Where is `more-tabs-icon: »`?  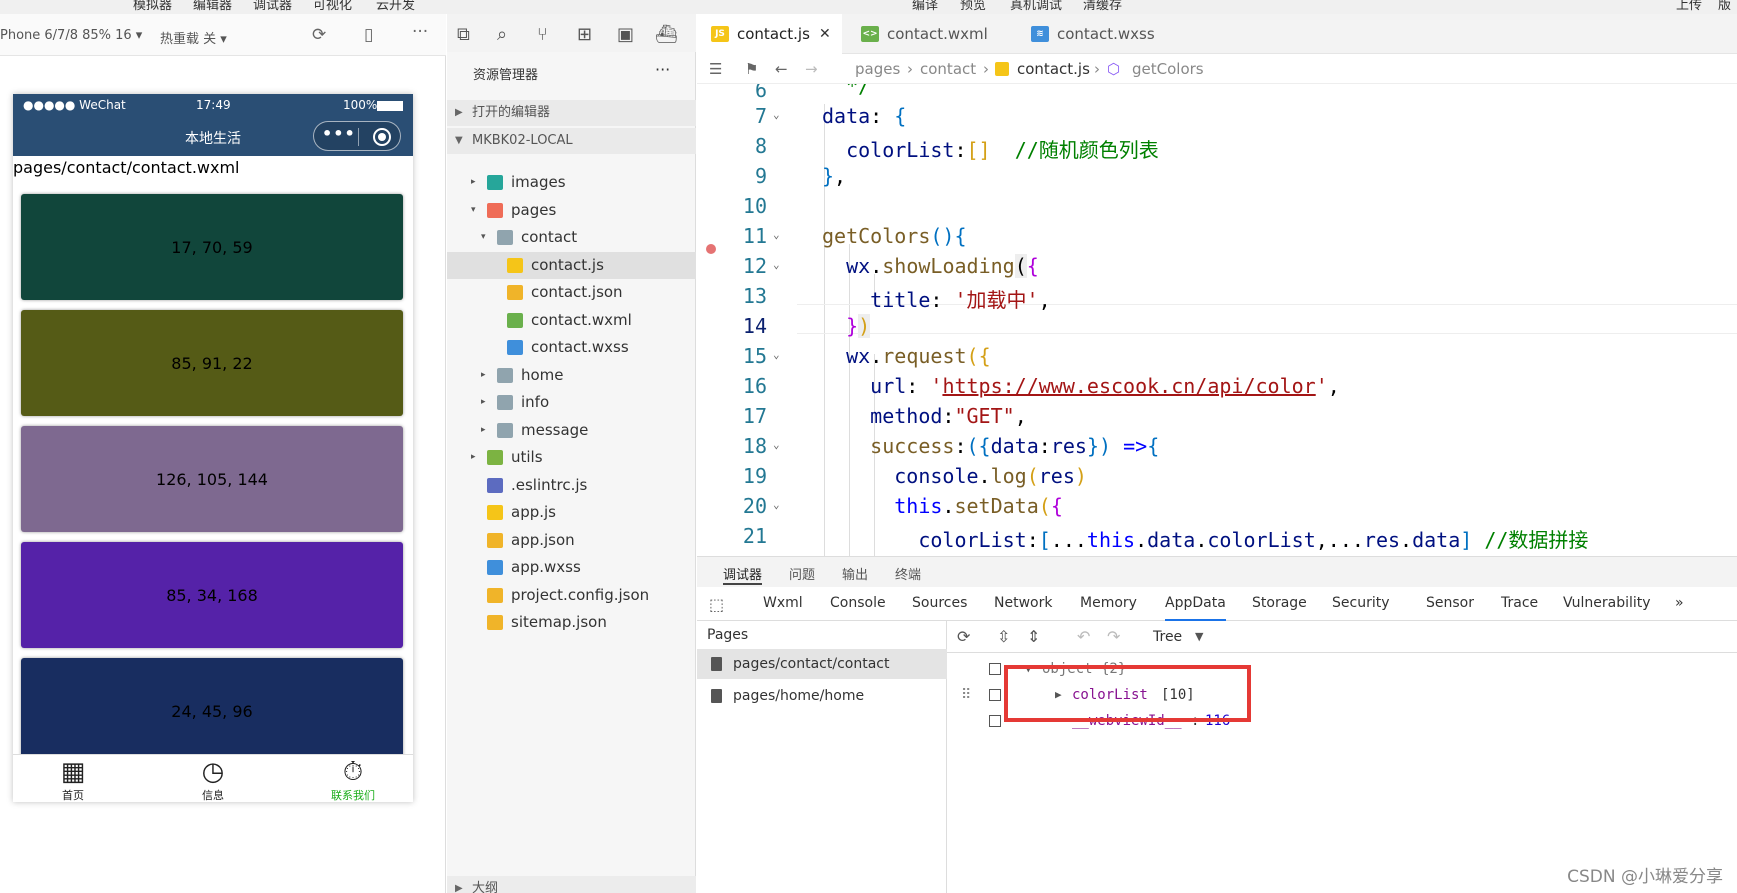 more-tabs-icon: » is located at coordinates (1679, 603).